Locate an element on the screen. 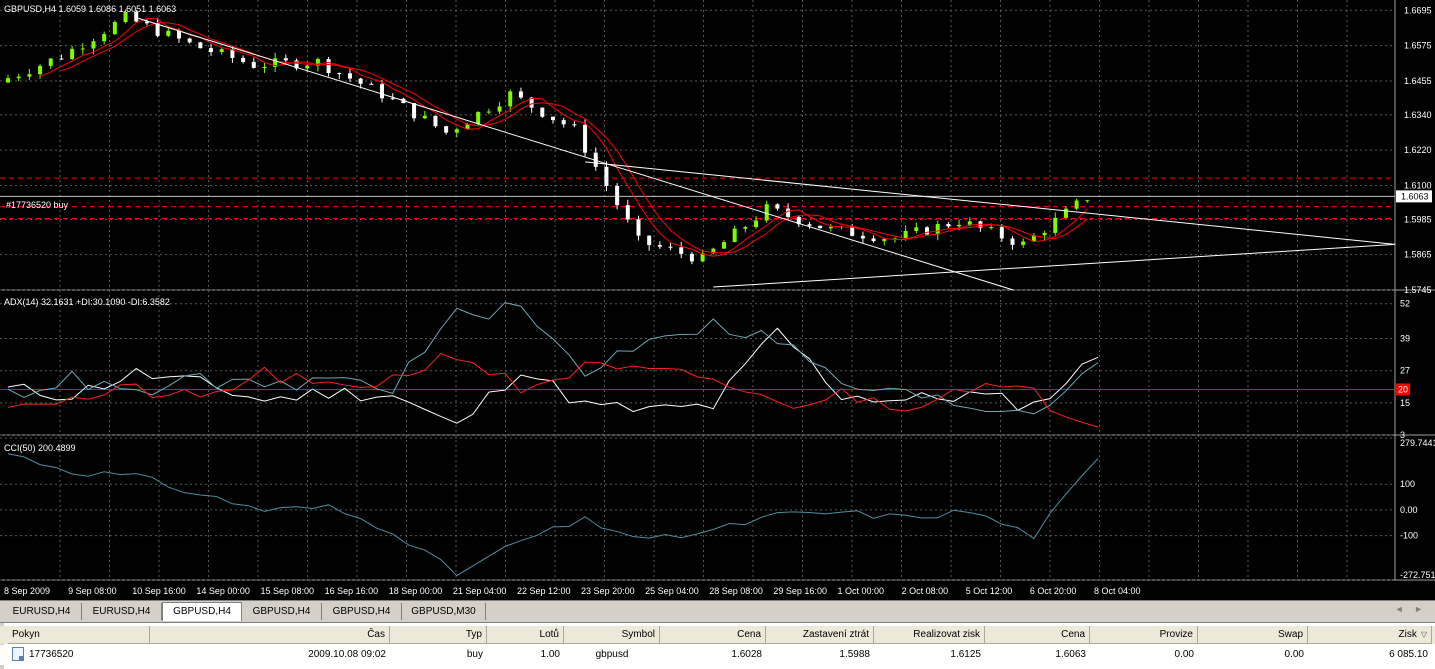 This screenshot has height=669, width=1435. column-header: Symbol is located at coordinates (612, 635).